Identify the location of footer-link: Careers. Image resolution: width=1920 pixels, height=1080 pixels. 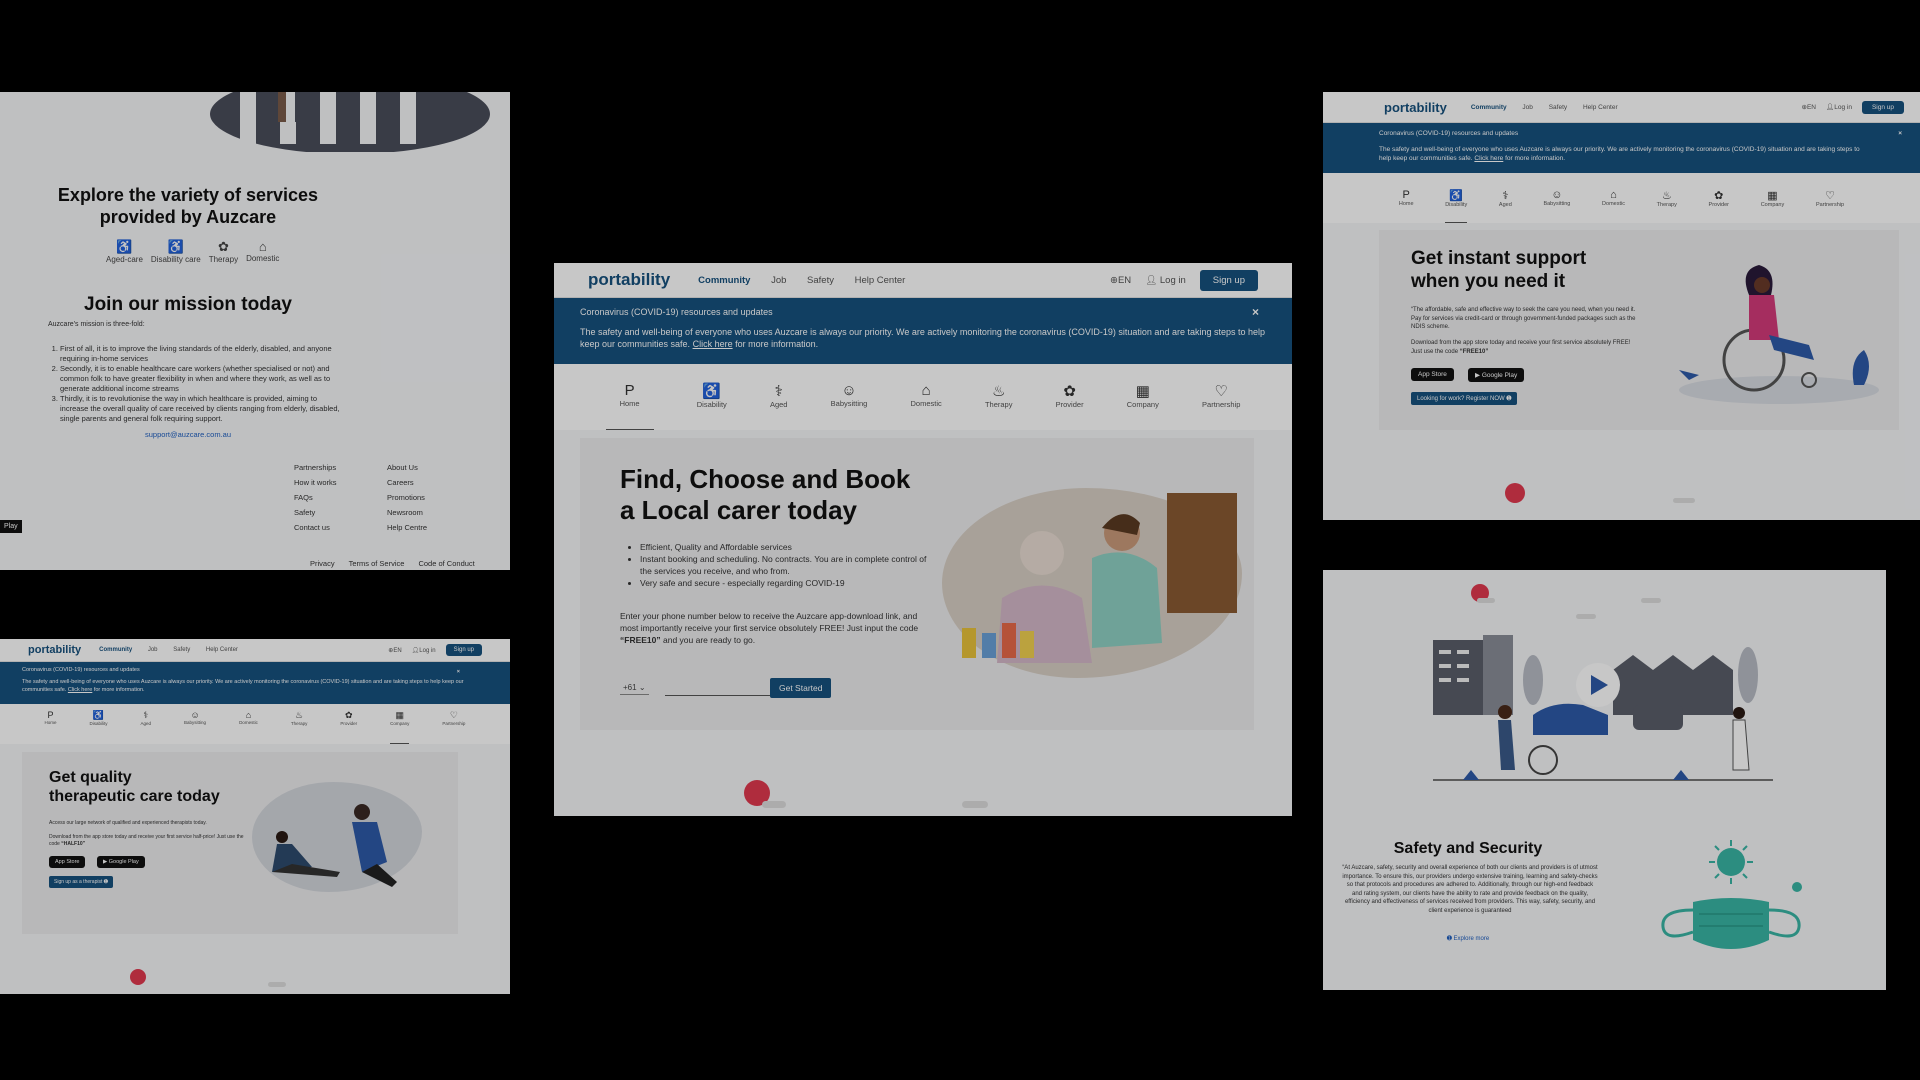
(407, 482).